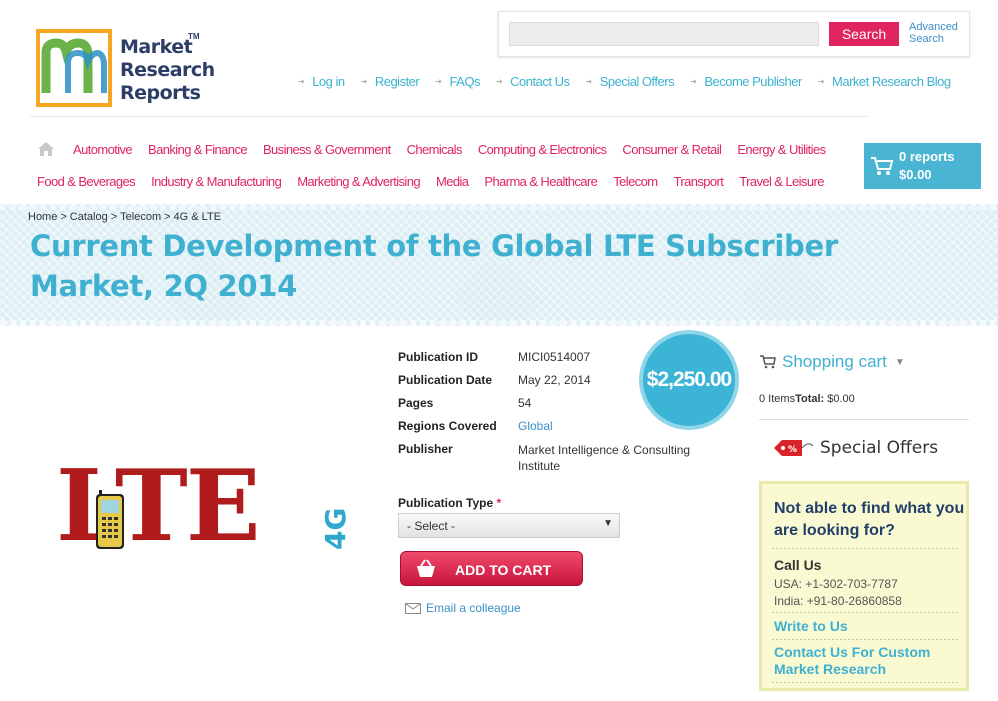 The width and height of the screenshot is (998, 701). I want to click on category-media: Media, so click(452, 181).